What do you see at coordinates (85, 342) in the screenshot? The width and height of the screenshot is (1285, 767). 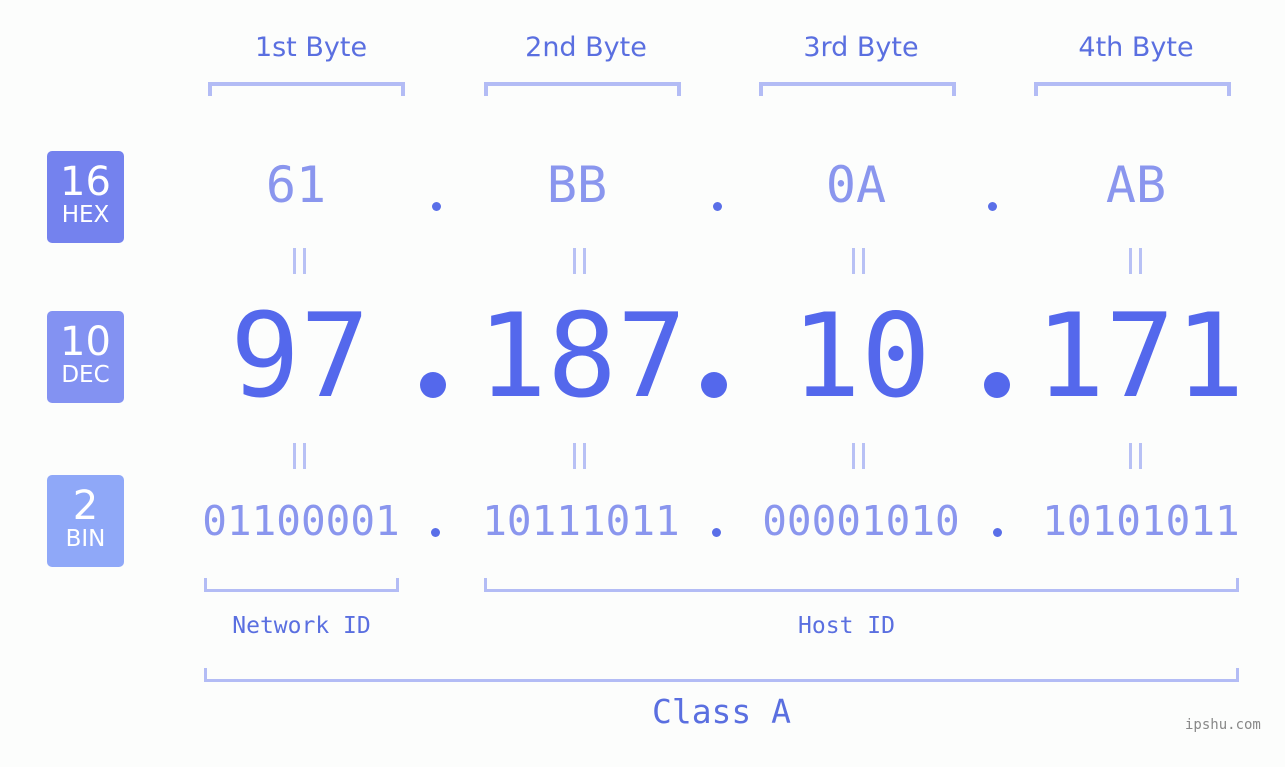 I see `dec-badge-number: 10` at bounding box center [85, 342].